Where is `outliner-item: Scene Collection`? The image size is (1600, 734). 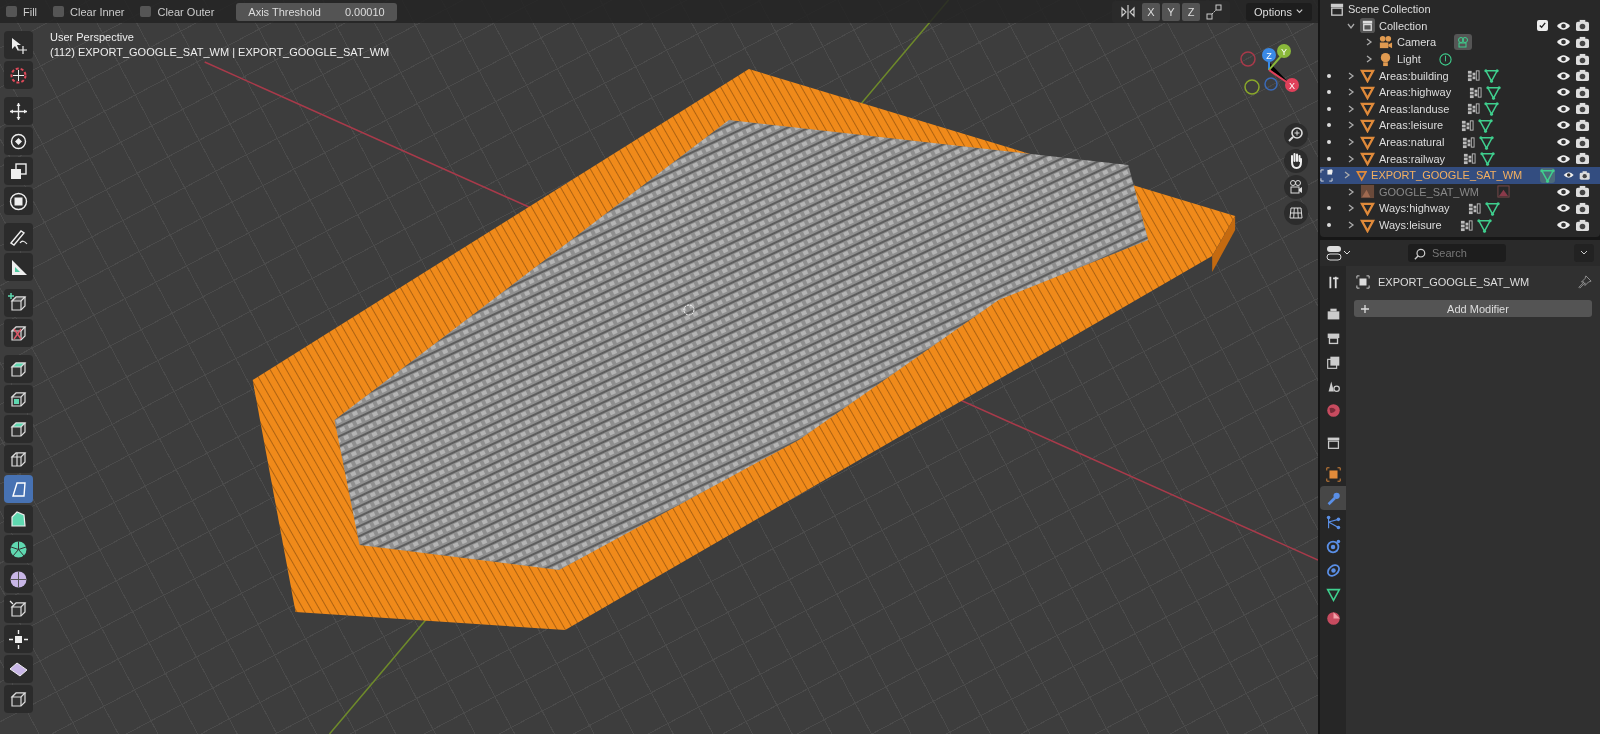 outliner-item: Scene Collection is located at coordinates (1389, 9).